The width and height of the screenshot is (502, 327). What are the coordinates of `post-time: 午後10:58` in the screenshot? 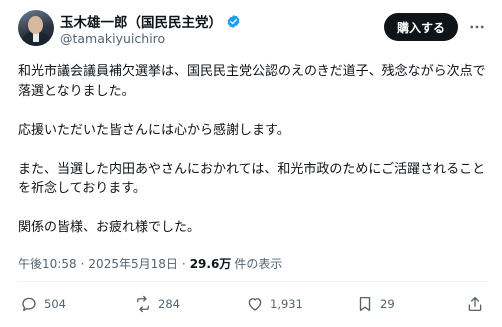 It's located at (47, 263).